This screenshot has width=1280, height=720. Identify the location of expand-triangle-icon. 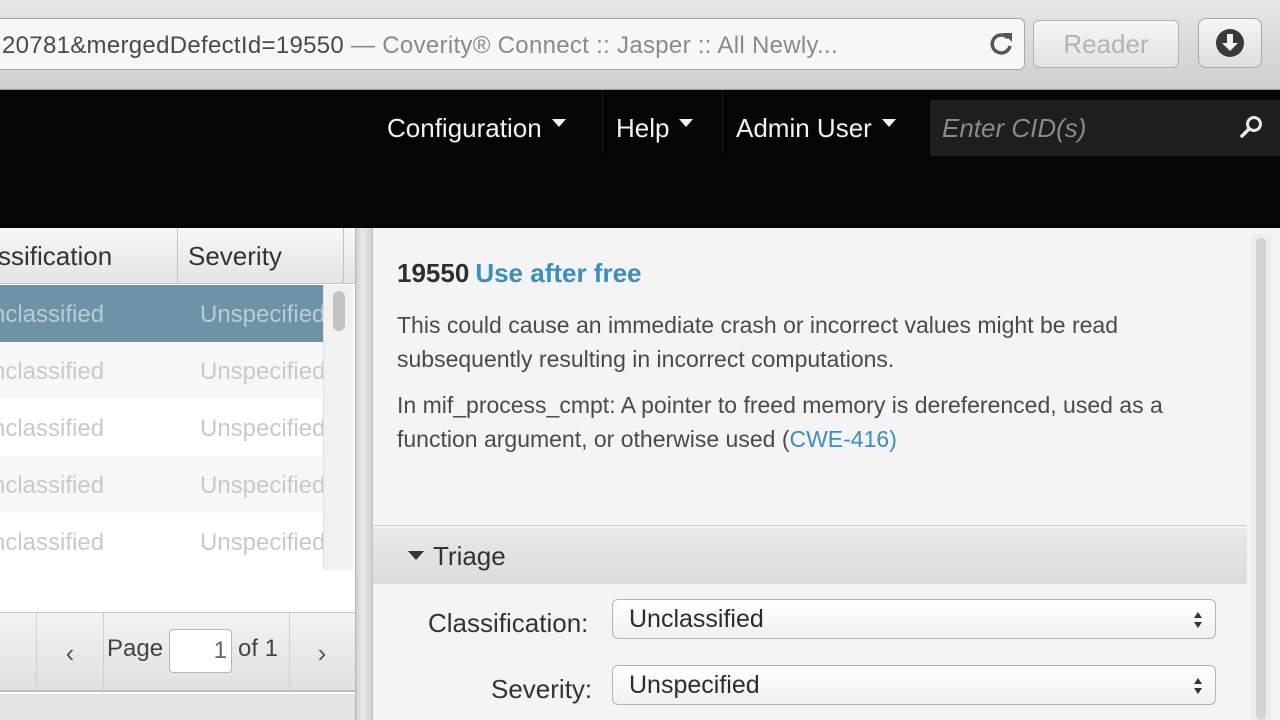
(416, 555).